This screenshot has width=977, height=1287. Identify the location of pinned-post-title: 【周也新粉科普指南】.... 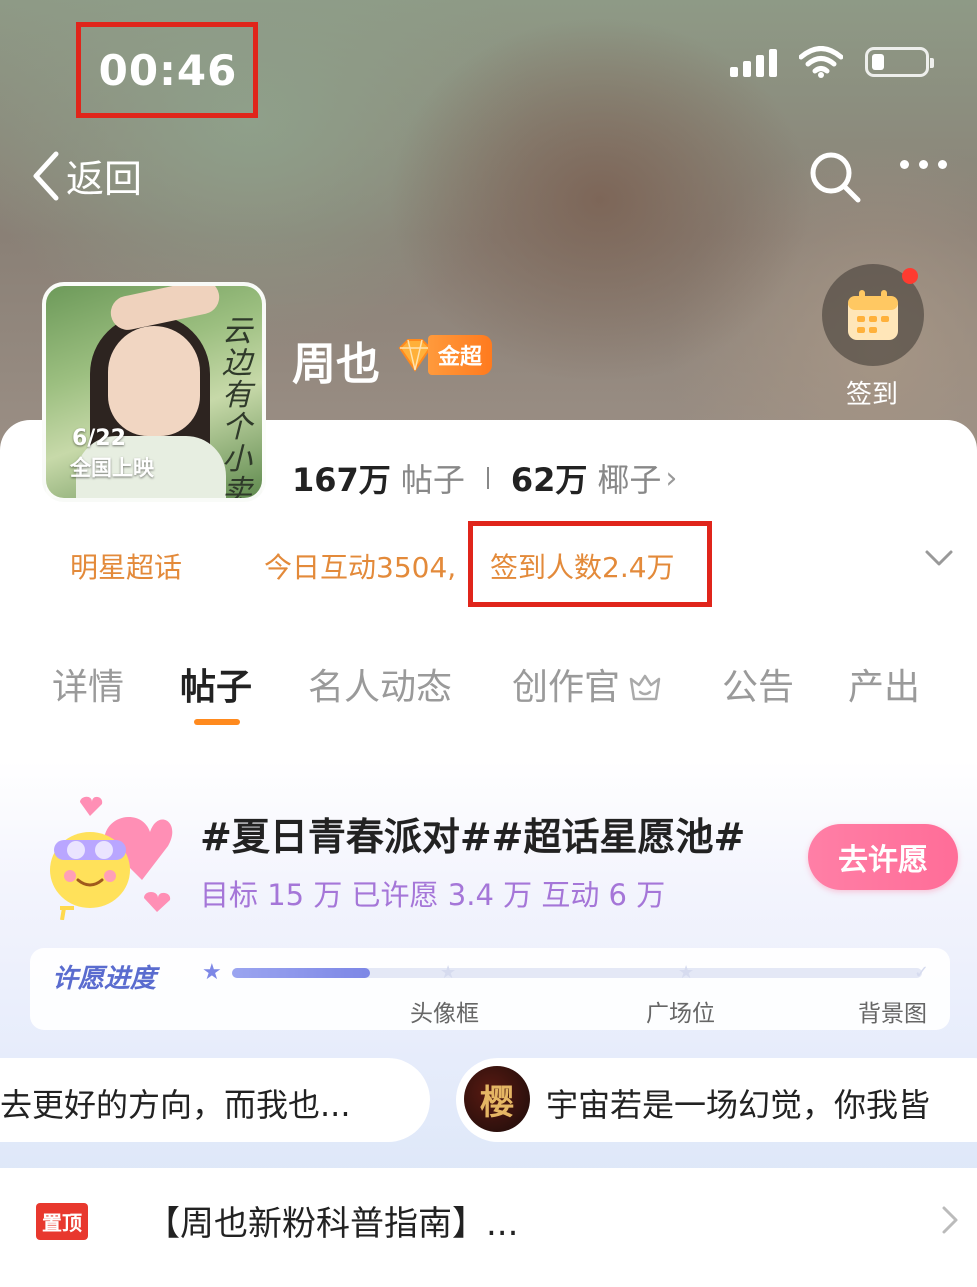
(332, 1224).